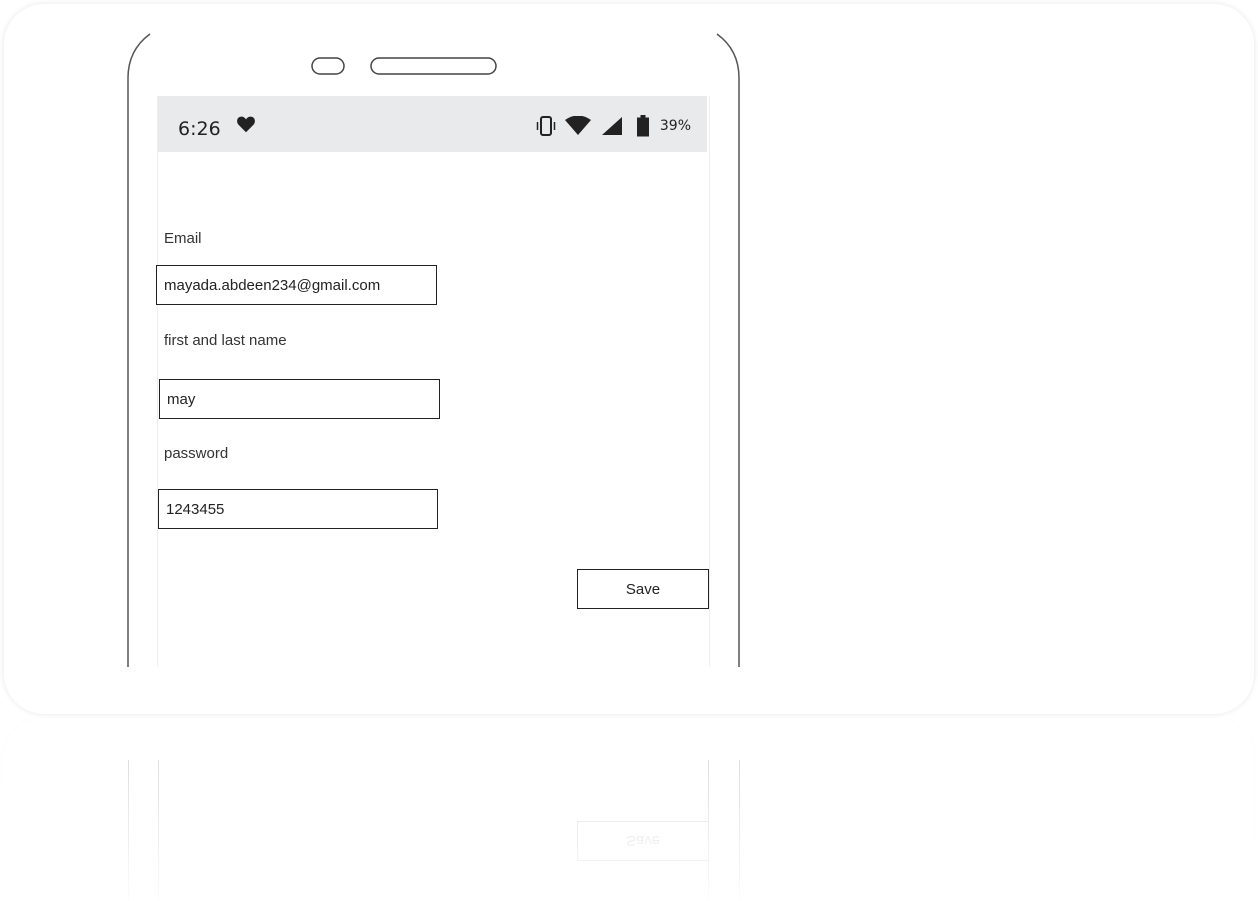 The height and width of the screenshot is (901, 1258). What do you see at coordinates (298, 509) in the screenshot?
I see `password-field: 1243455` at bounding box center [298, 509].